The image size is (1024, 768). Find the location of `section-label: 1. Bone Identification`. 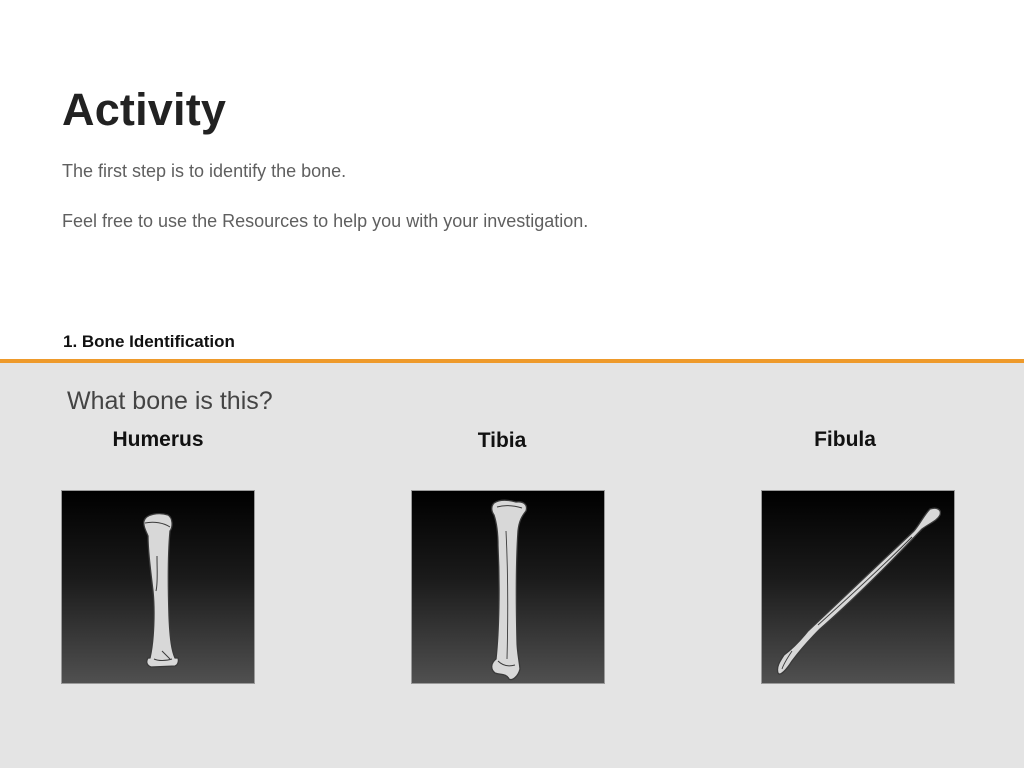

section-label: 1. Bone Identification is located at coordinates (149, 341).